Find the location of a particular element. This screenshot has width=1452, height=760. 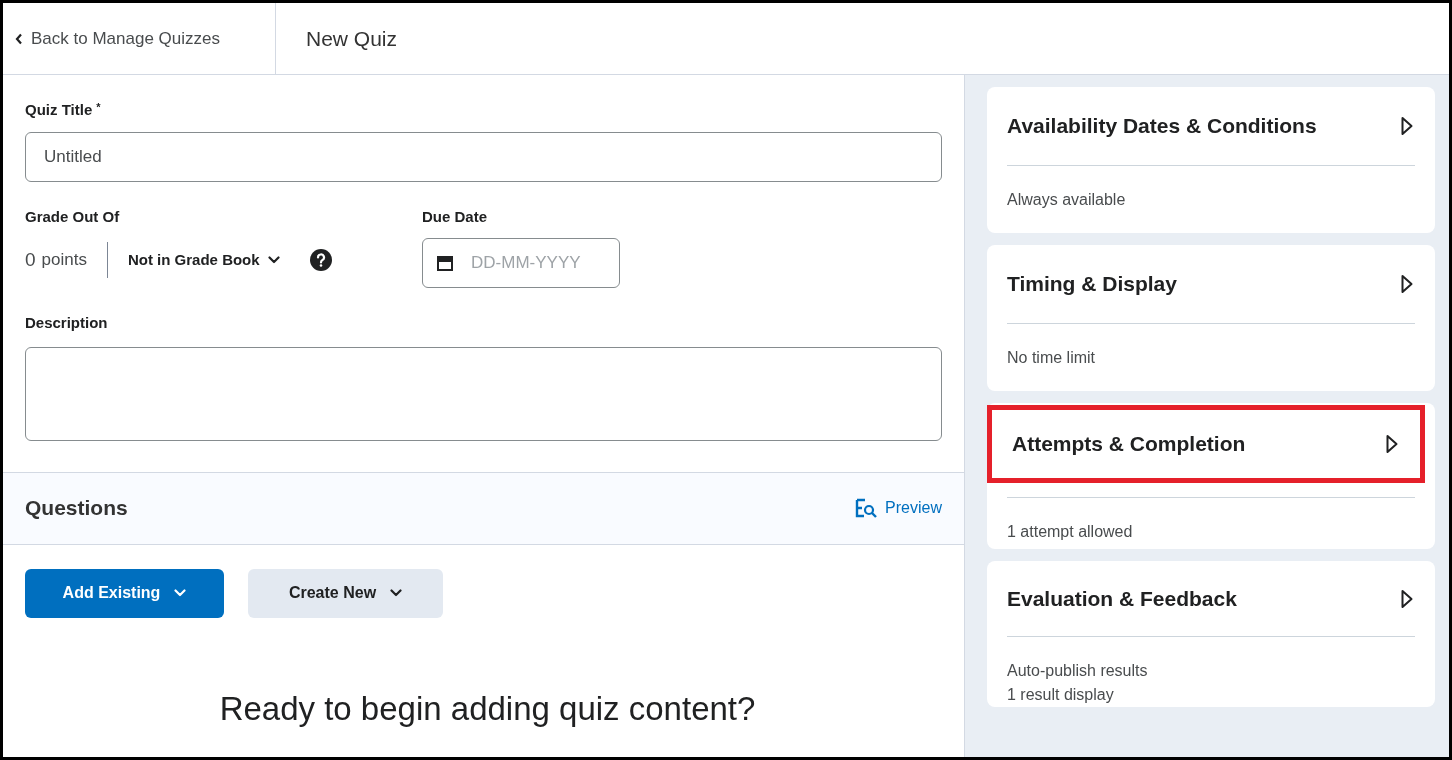

field-label: Grade Out Of is located at coordinates (73, 216).